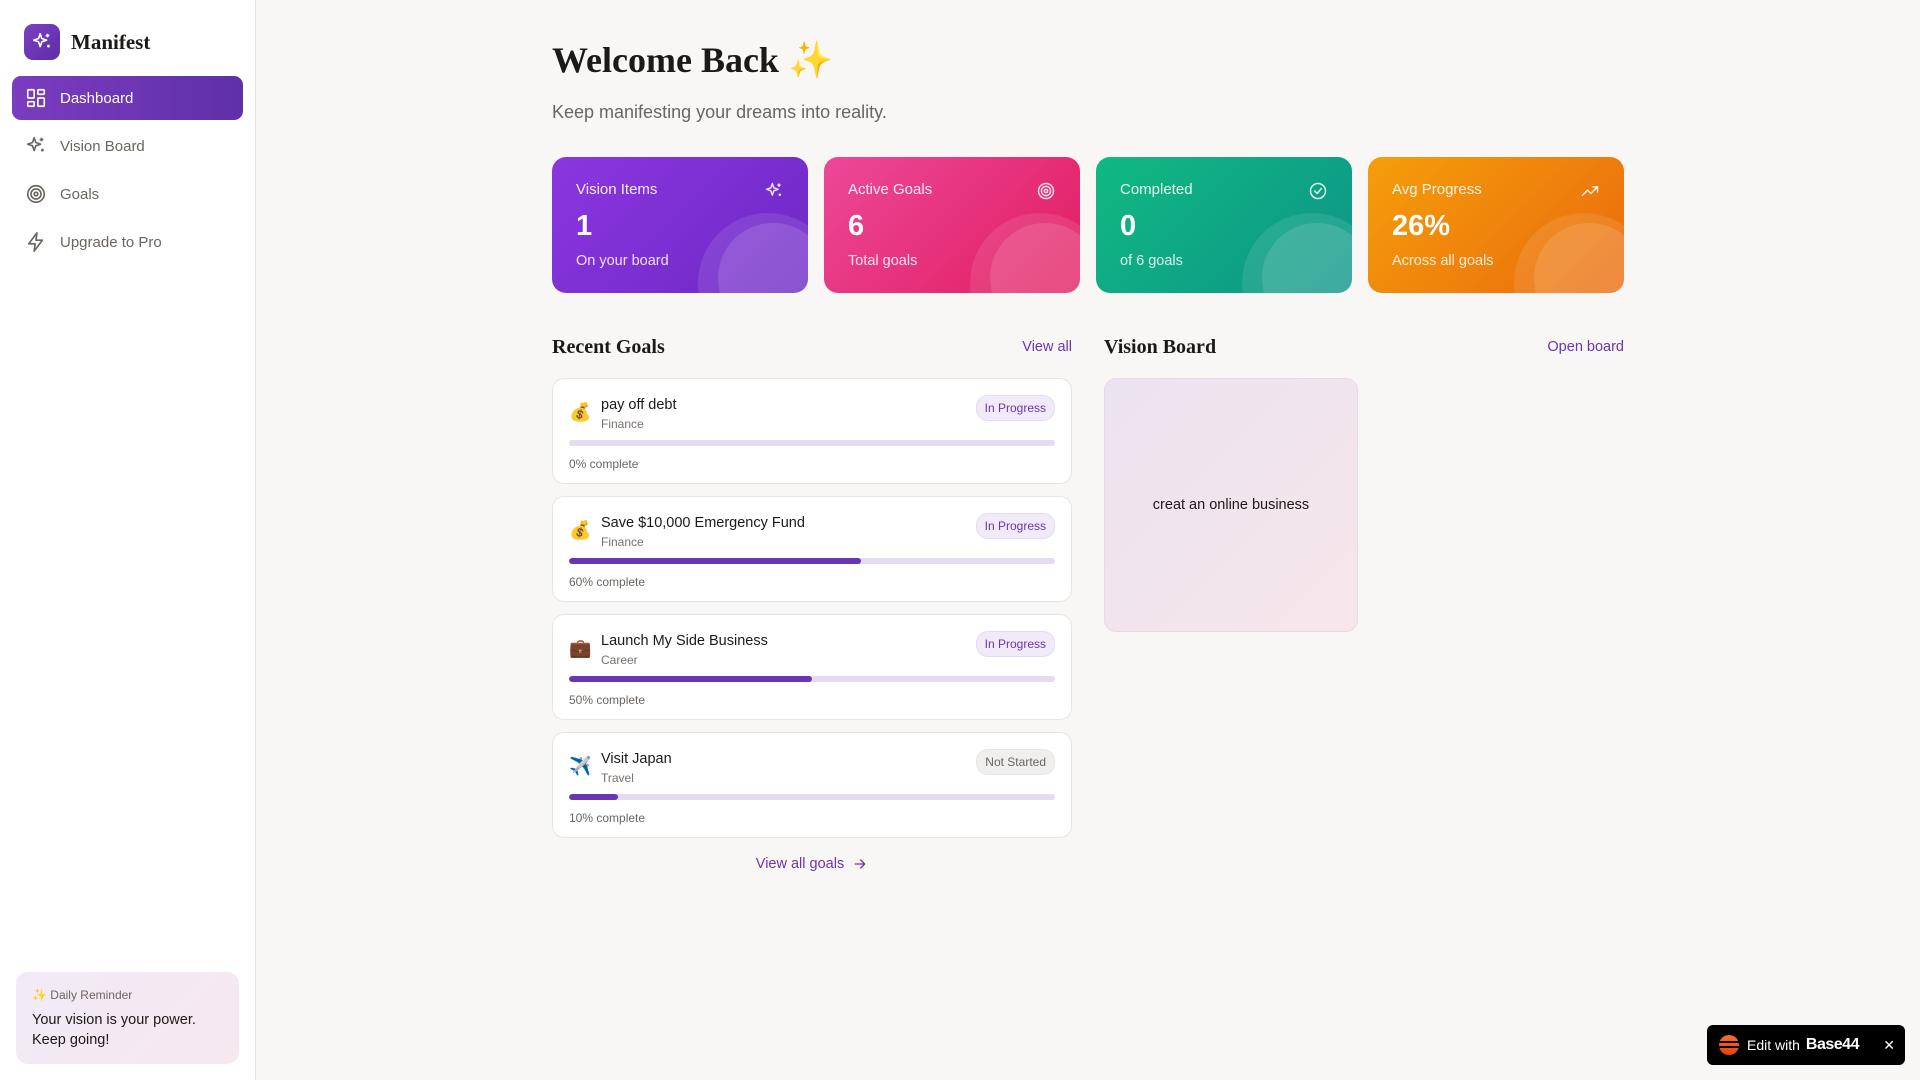 The image size is (1920, 1080). I want to click on goal-name: pay off debt, so click(639, 405).